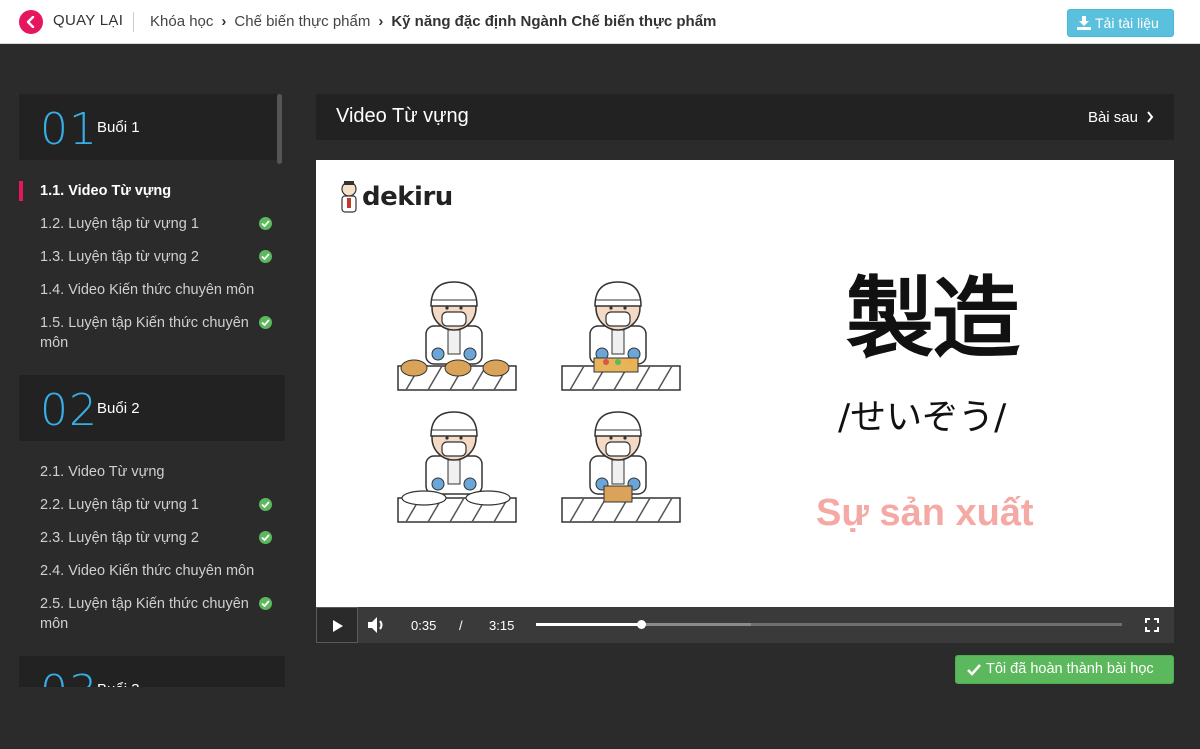 Image resolution: width=1200 pixels, height=749 pixels. What do you see at coordinates (925, 513) in the screenshot?
I see `vietnamese-meaning: Sự sản xuất` at bounding box center [925, 513].